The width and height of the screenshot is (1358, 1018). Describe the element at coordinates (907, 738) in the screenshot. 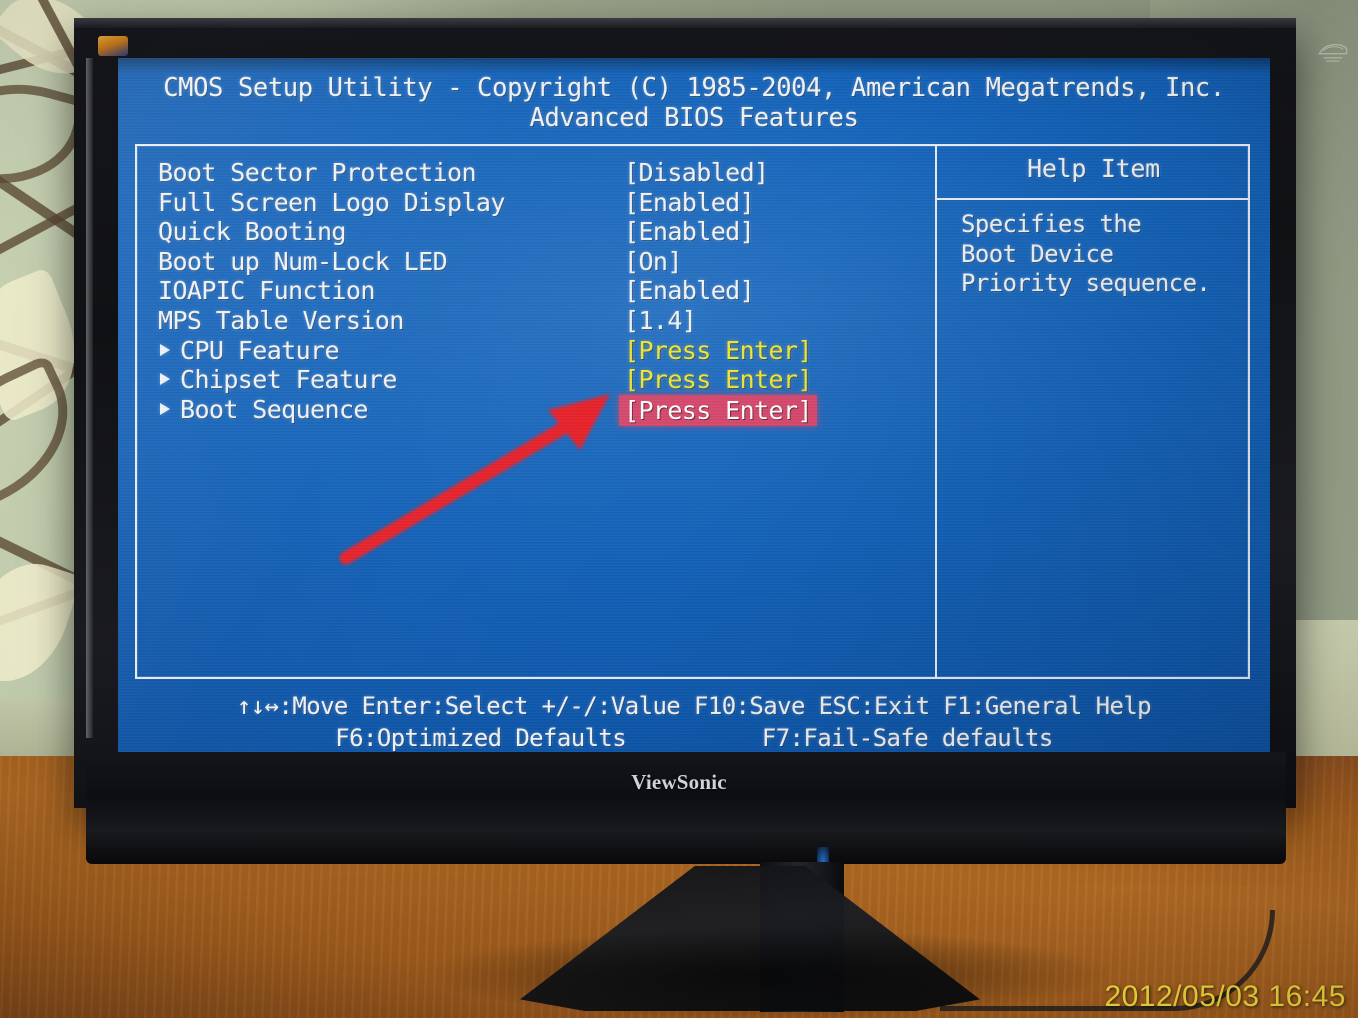

I see `key-f7-fail-safe-defaults: F7:Fail-Safe defaults` at that location.